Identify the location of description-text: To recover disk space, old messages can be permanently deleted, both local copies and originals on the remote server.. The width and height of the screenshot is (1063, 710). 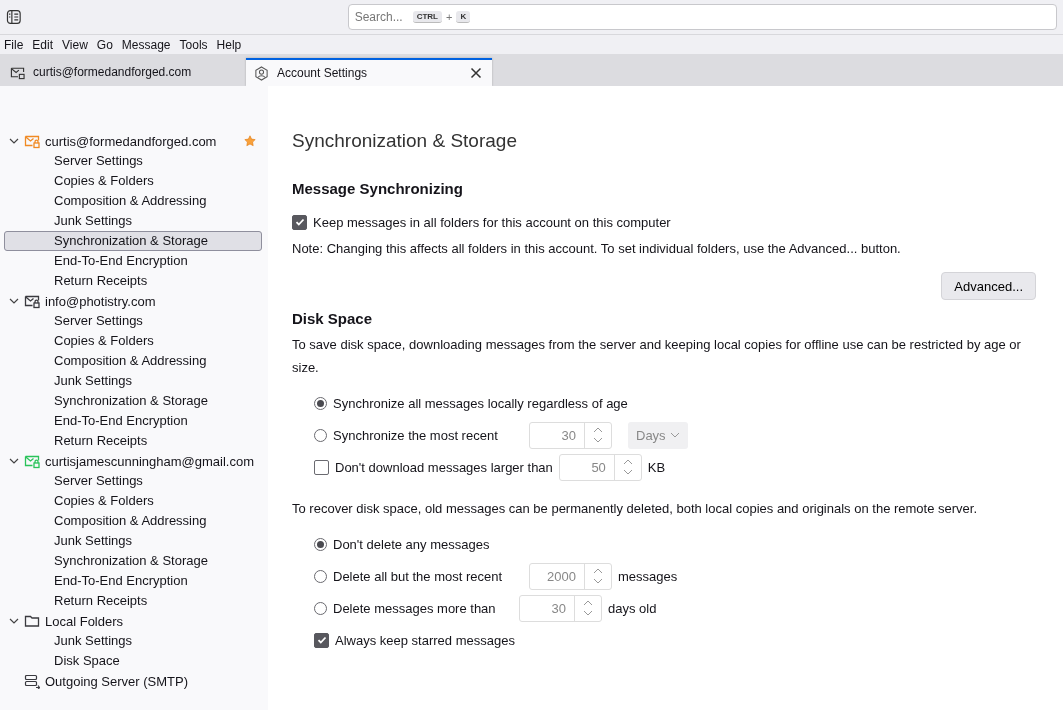
(635, 509).